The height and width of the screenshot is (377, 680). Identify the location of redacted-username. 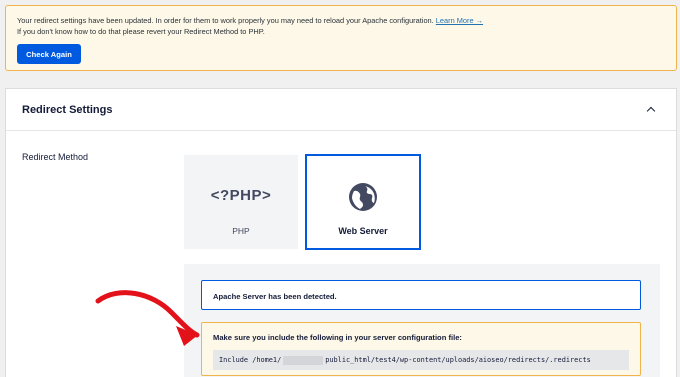
(303, 360).